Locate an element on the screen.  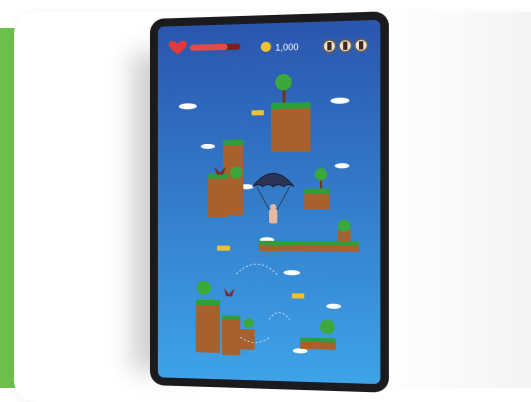
menu-button is located at coordinates (361, 45).